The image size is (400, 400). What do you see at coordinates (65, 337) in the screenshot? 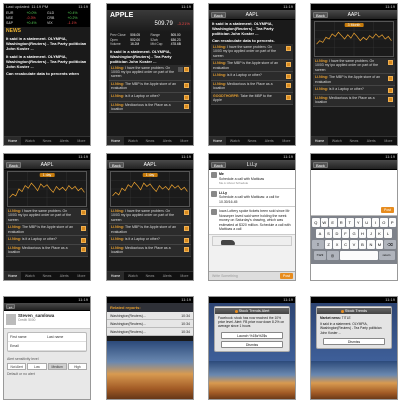
I see `last-name-field: Last name` at bounding box center [65, 337].